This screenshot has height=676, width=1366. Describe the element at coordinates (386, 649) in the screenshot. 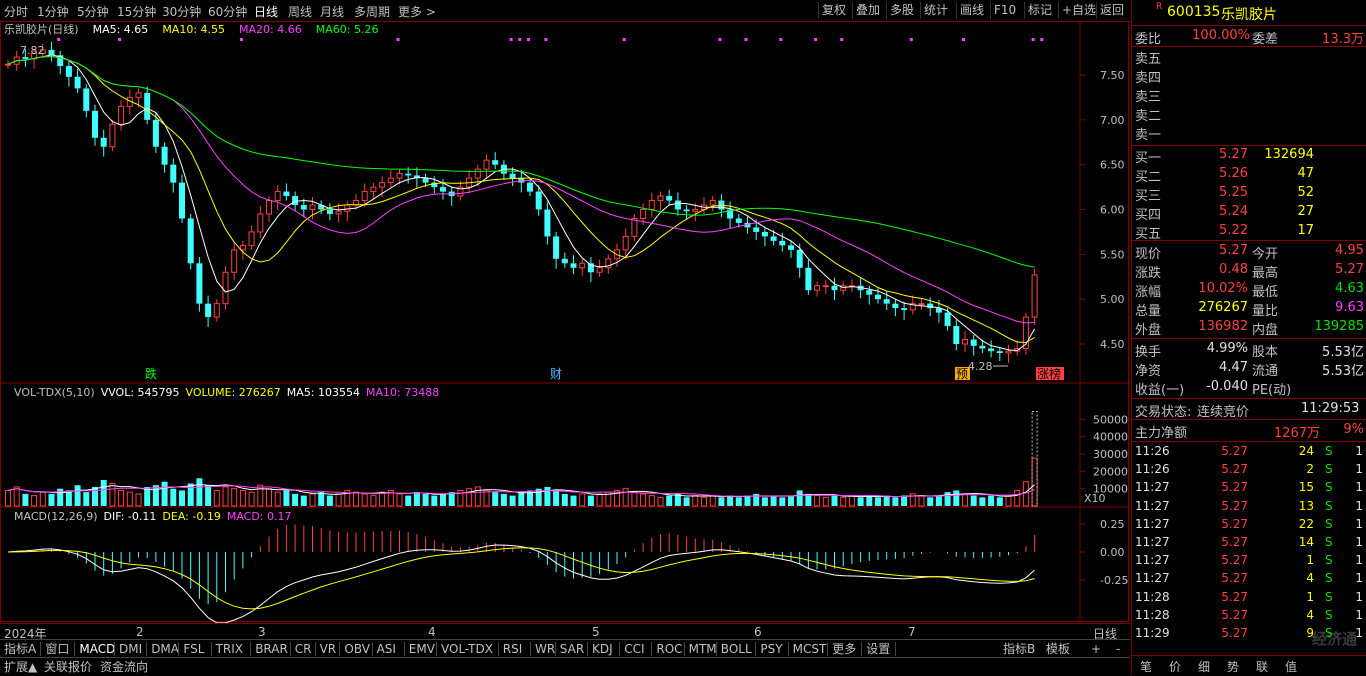

I see `indicator-tab-11: ASI` at that location.